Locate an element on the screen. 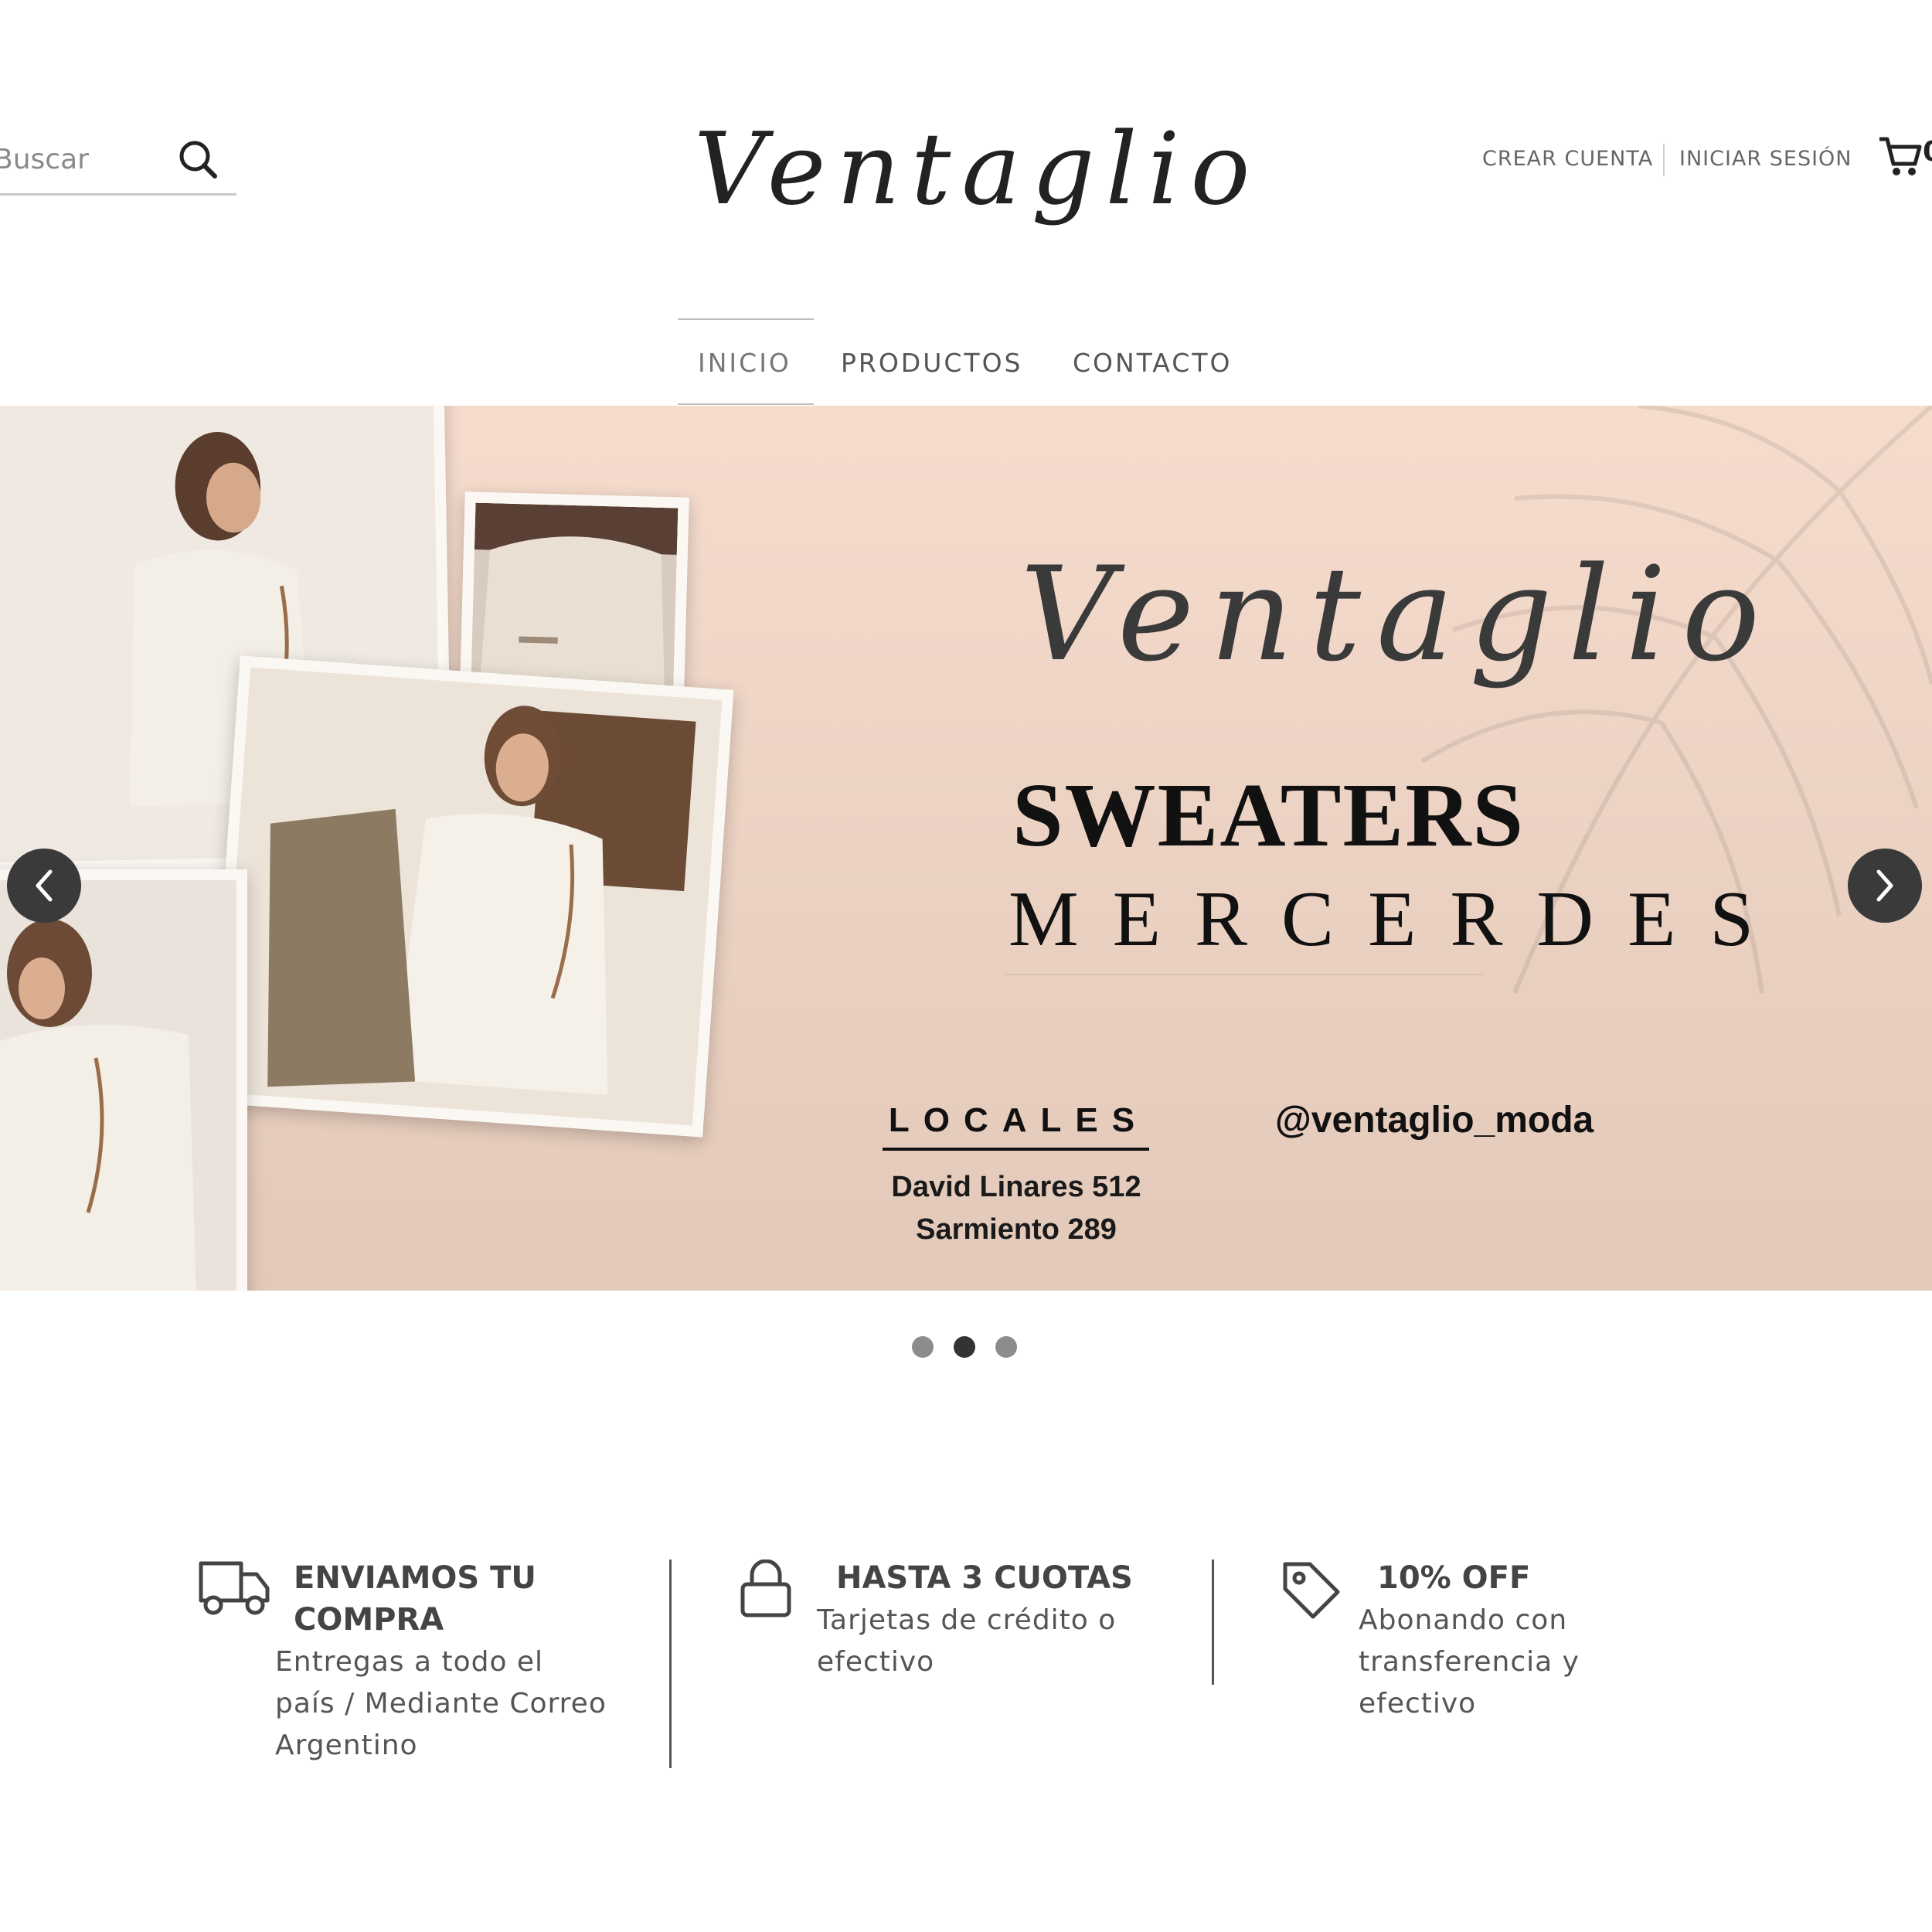 This screenshot has width=1932, height=1932. logo-text: Ventaglio is located at coordinates (978, 169).